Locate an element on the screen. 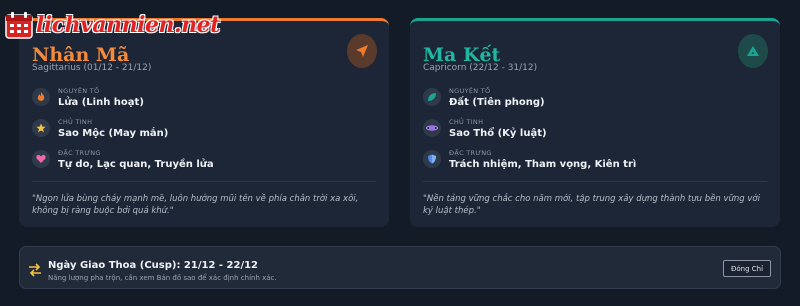  attribute-element: NGUYÊN TỐ Đất (Tiên phong) is located at coordinates (484, 97).